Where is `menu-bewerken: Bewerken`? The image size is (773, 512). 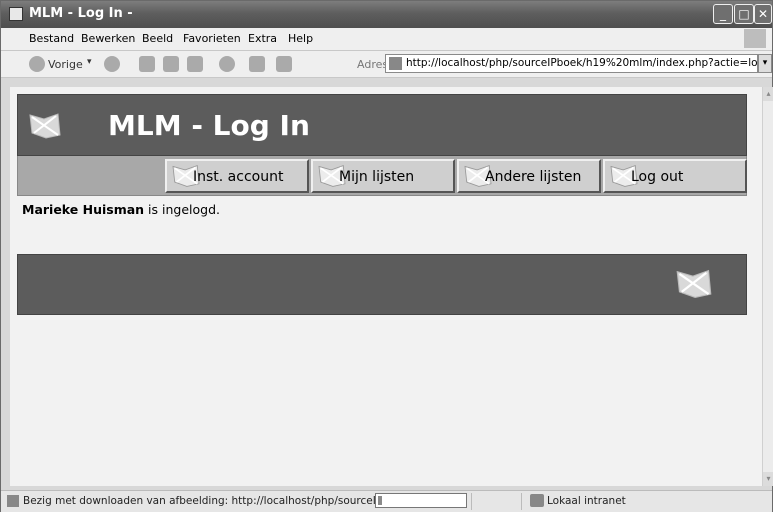
menu-bewerken: Bewerken is located at coordinates (108, 38).